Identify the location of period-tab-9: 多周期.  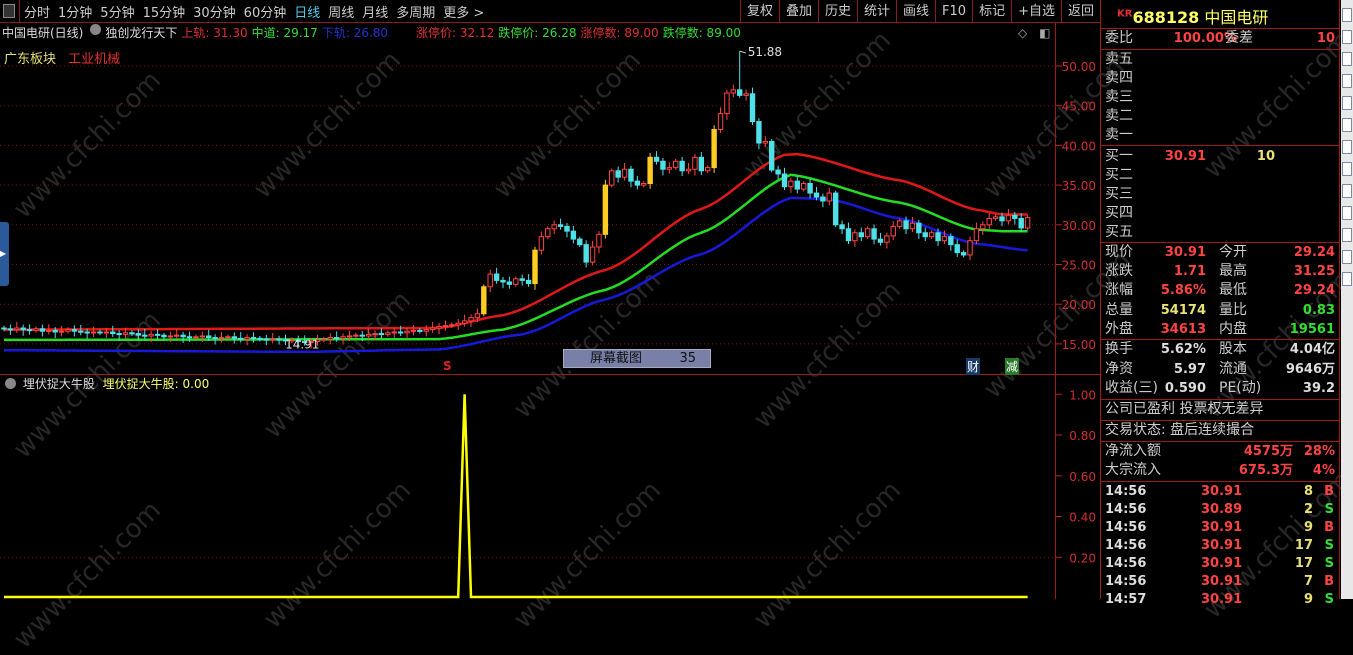
(415, 11).